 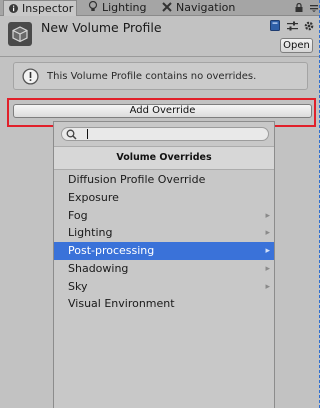 What do you see at coordinates (164, 198) in the screenshot?
I see `menu-item-exposure: Exposure` at bounding box center [164, 198].